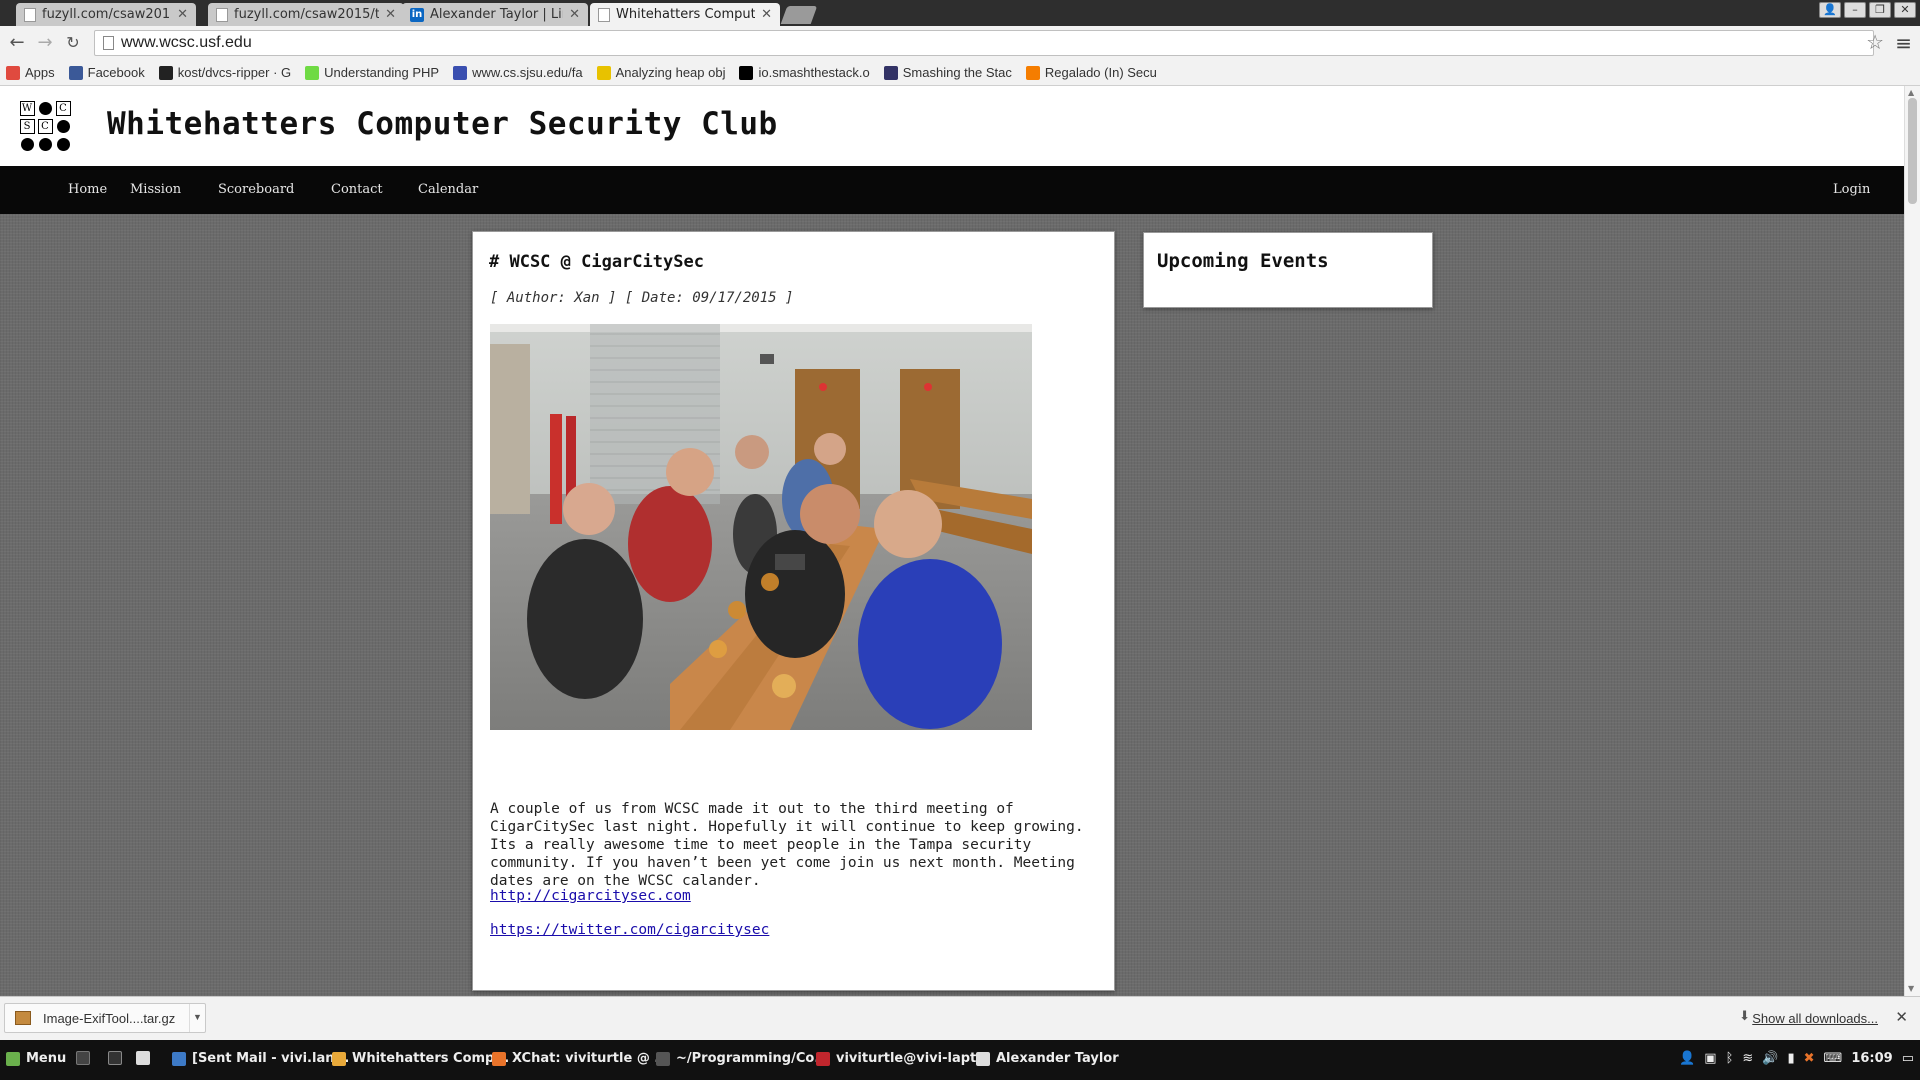 This screenshot has width=1920, height=1080. I want to click on globe-icon, so click(460, 72).